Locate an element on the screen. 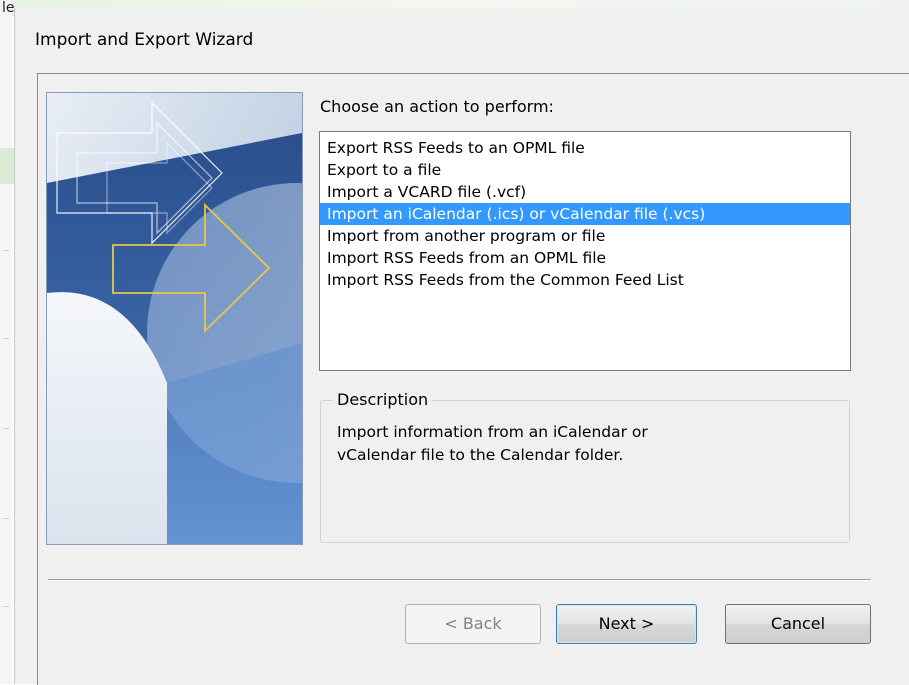 The height and width of the screenshot is (685, 909). background-app-highlight is located at coordinates (7, 166).